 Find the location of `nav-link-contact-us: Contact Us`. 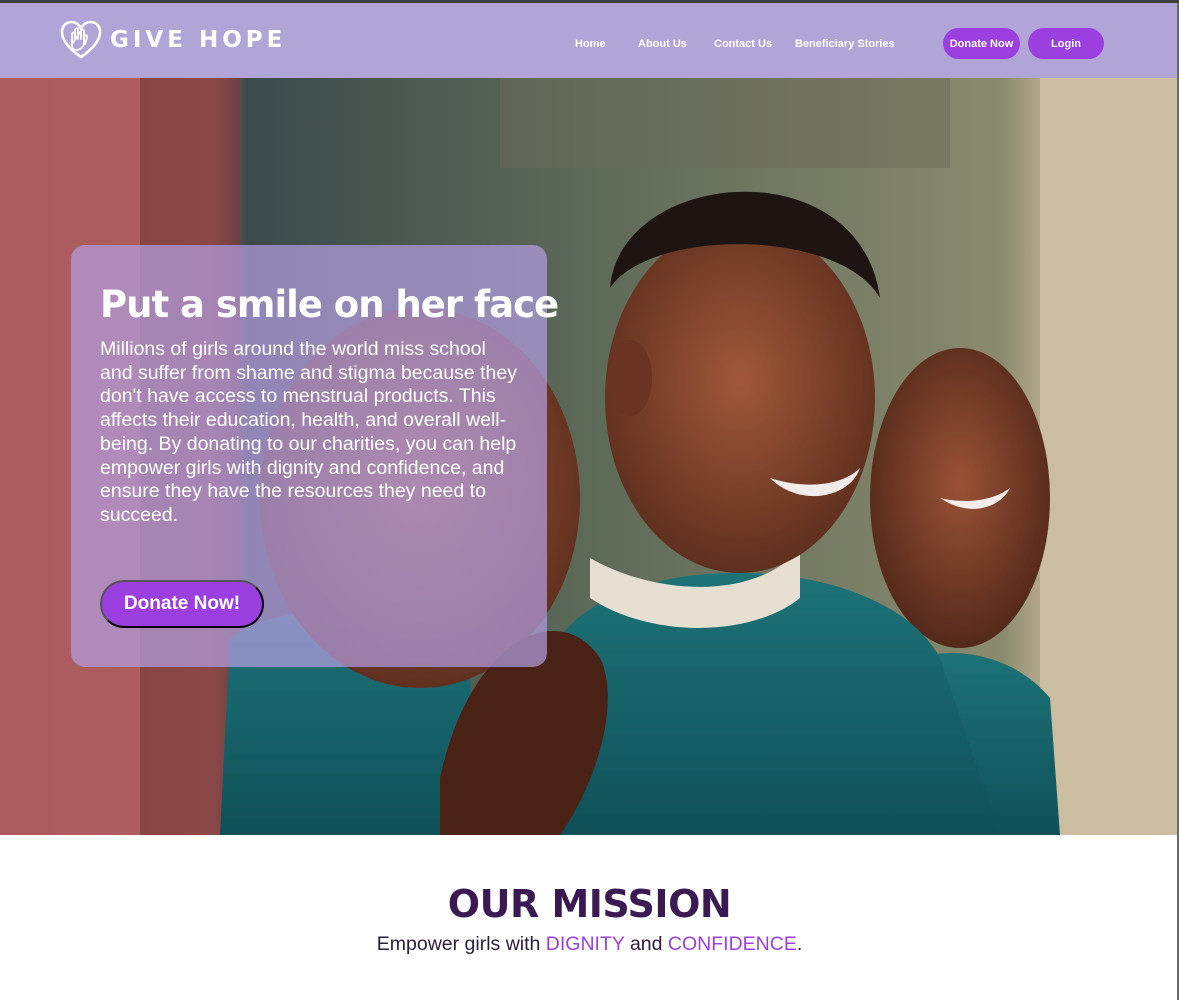

nav-link-contact-us: Contact Us is located at coordinates (743, 44).